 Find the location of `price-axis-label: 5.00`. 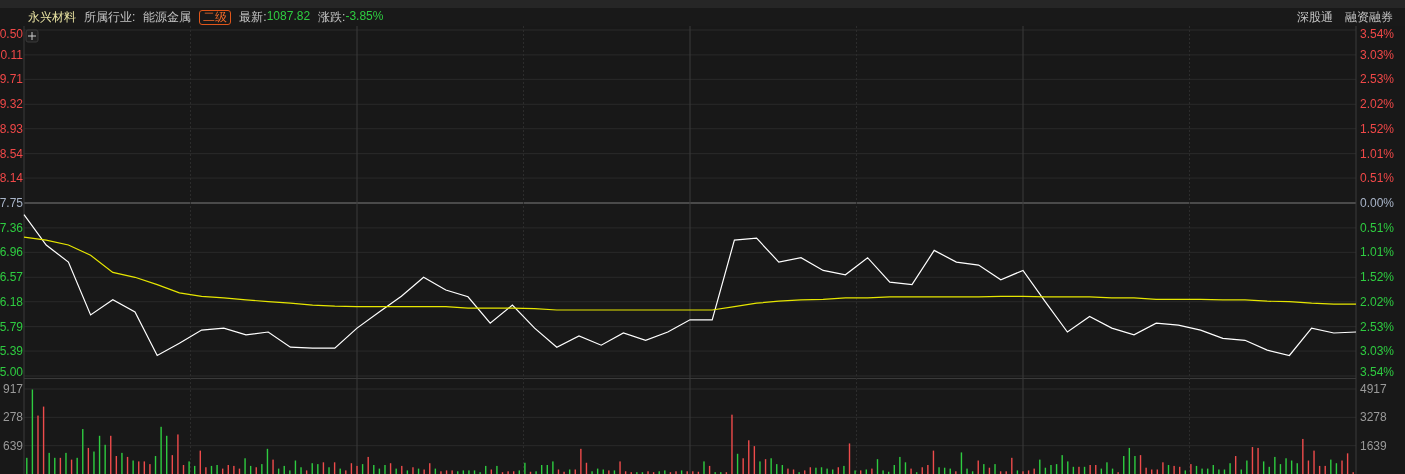

price-axis-label: 5.00 is located at coordinates (11, 371).